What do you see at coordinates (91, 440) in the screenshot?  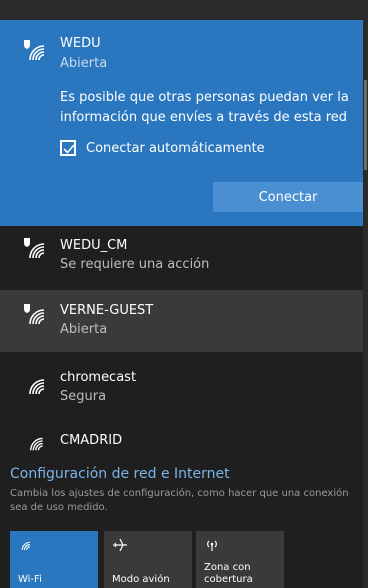 I see `network-name: CMADRID` at bounding box center [91, 440].